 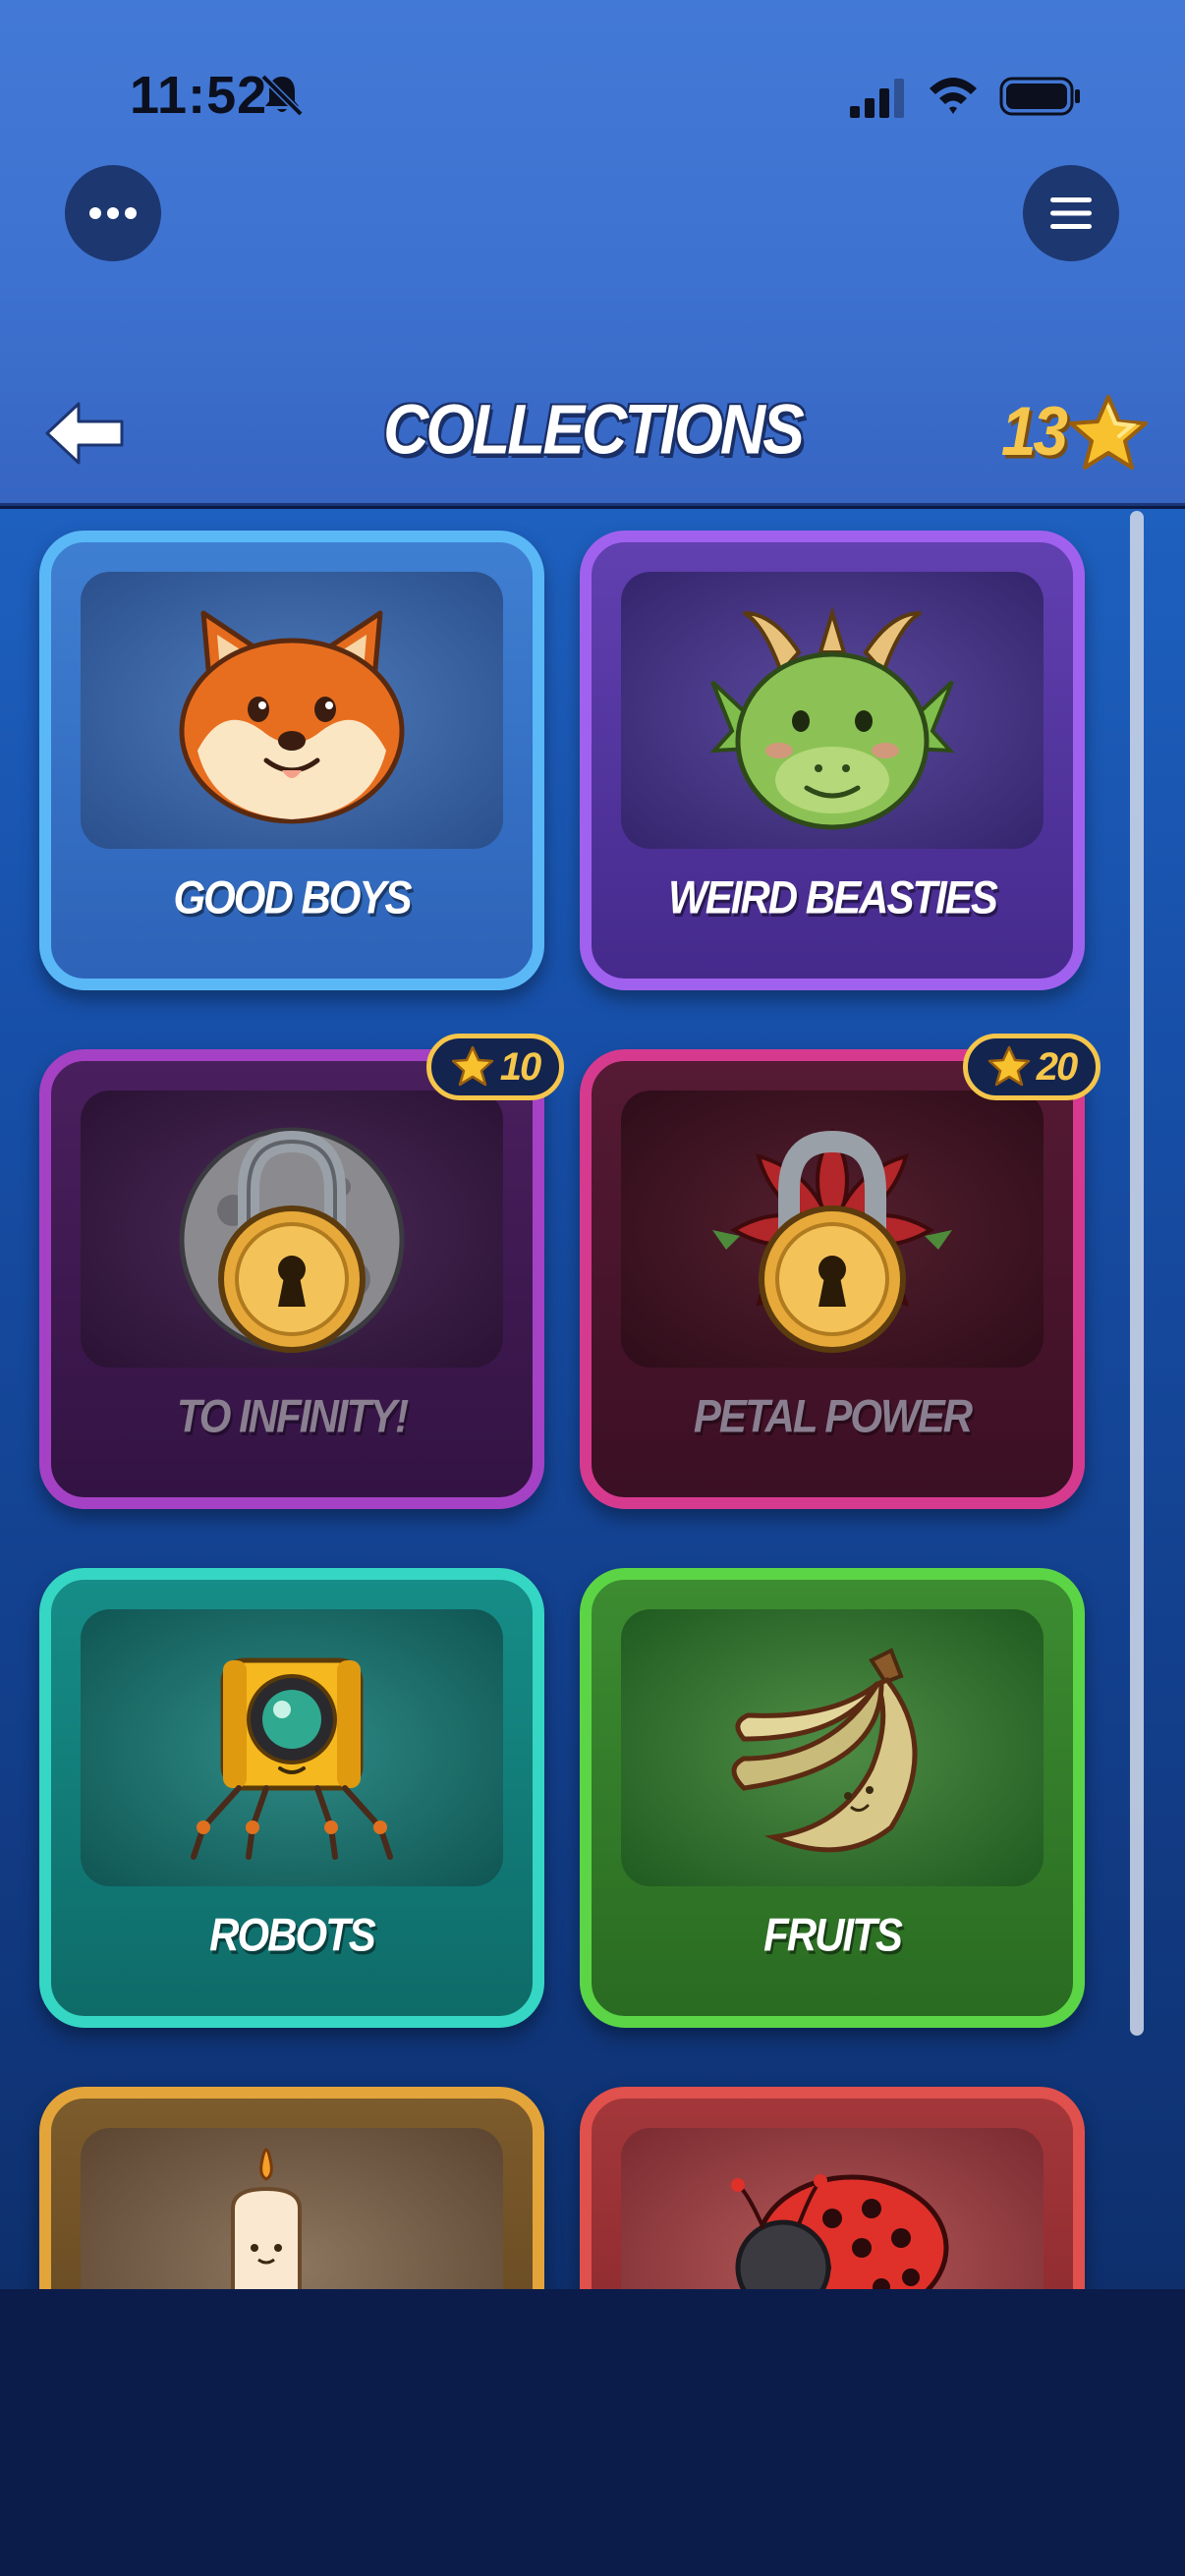 I want to click on card-label: GOOD BOYS, so click(x=292, y=897).